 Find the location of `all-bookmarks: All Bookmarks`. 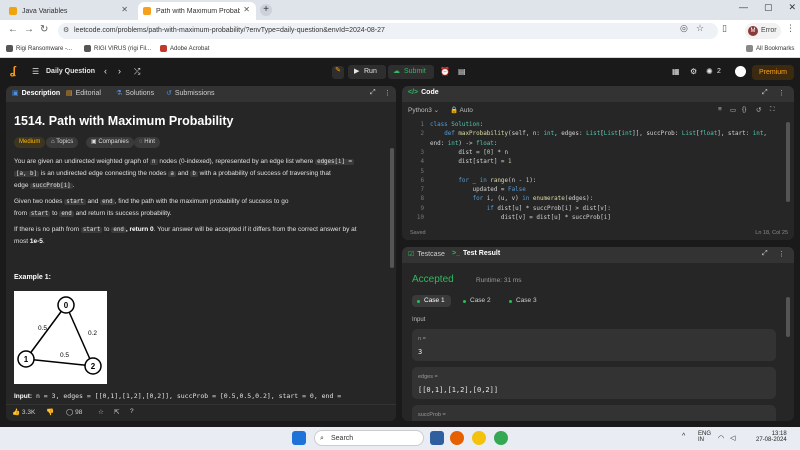

all-bookmarks: All Bookmarks is located at coordinates (770, 48).